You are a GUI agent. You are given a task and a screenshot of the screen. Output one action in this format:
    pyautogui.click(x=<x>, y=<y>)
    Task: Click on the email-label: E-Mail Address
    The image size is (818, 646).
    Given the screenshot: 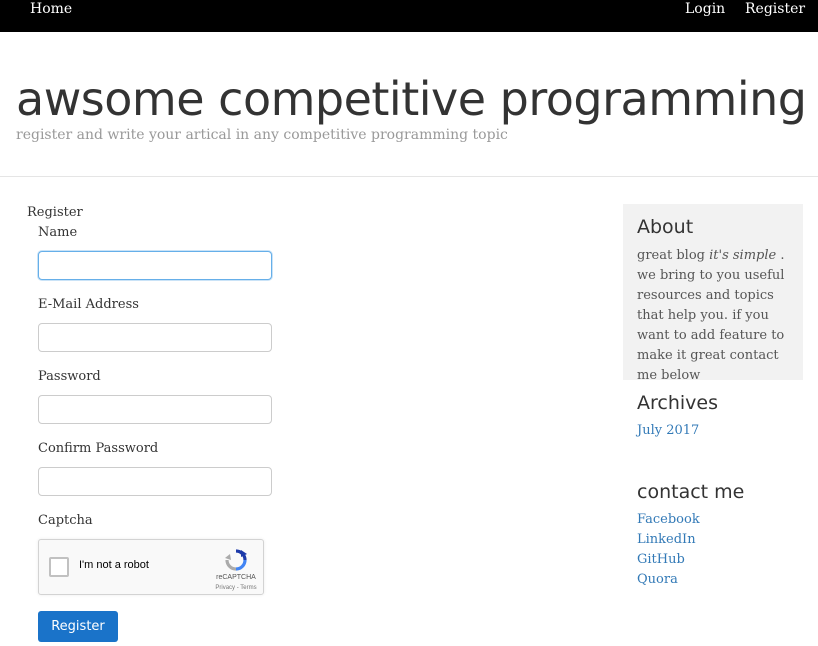 What is the action you would take?
    pyautogui.click(x=88, y=304)
    